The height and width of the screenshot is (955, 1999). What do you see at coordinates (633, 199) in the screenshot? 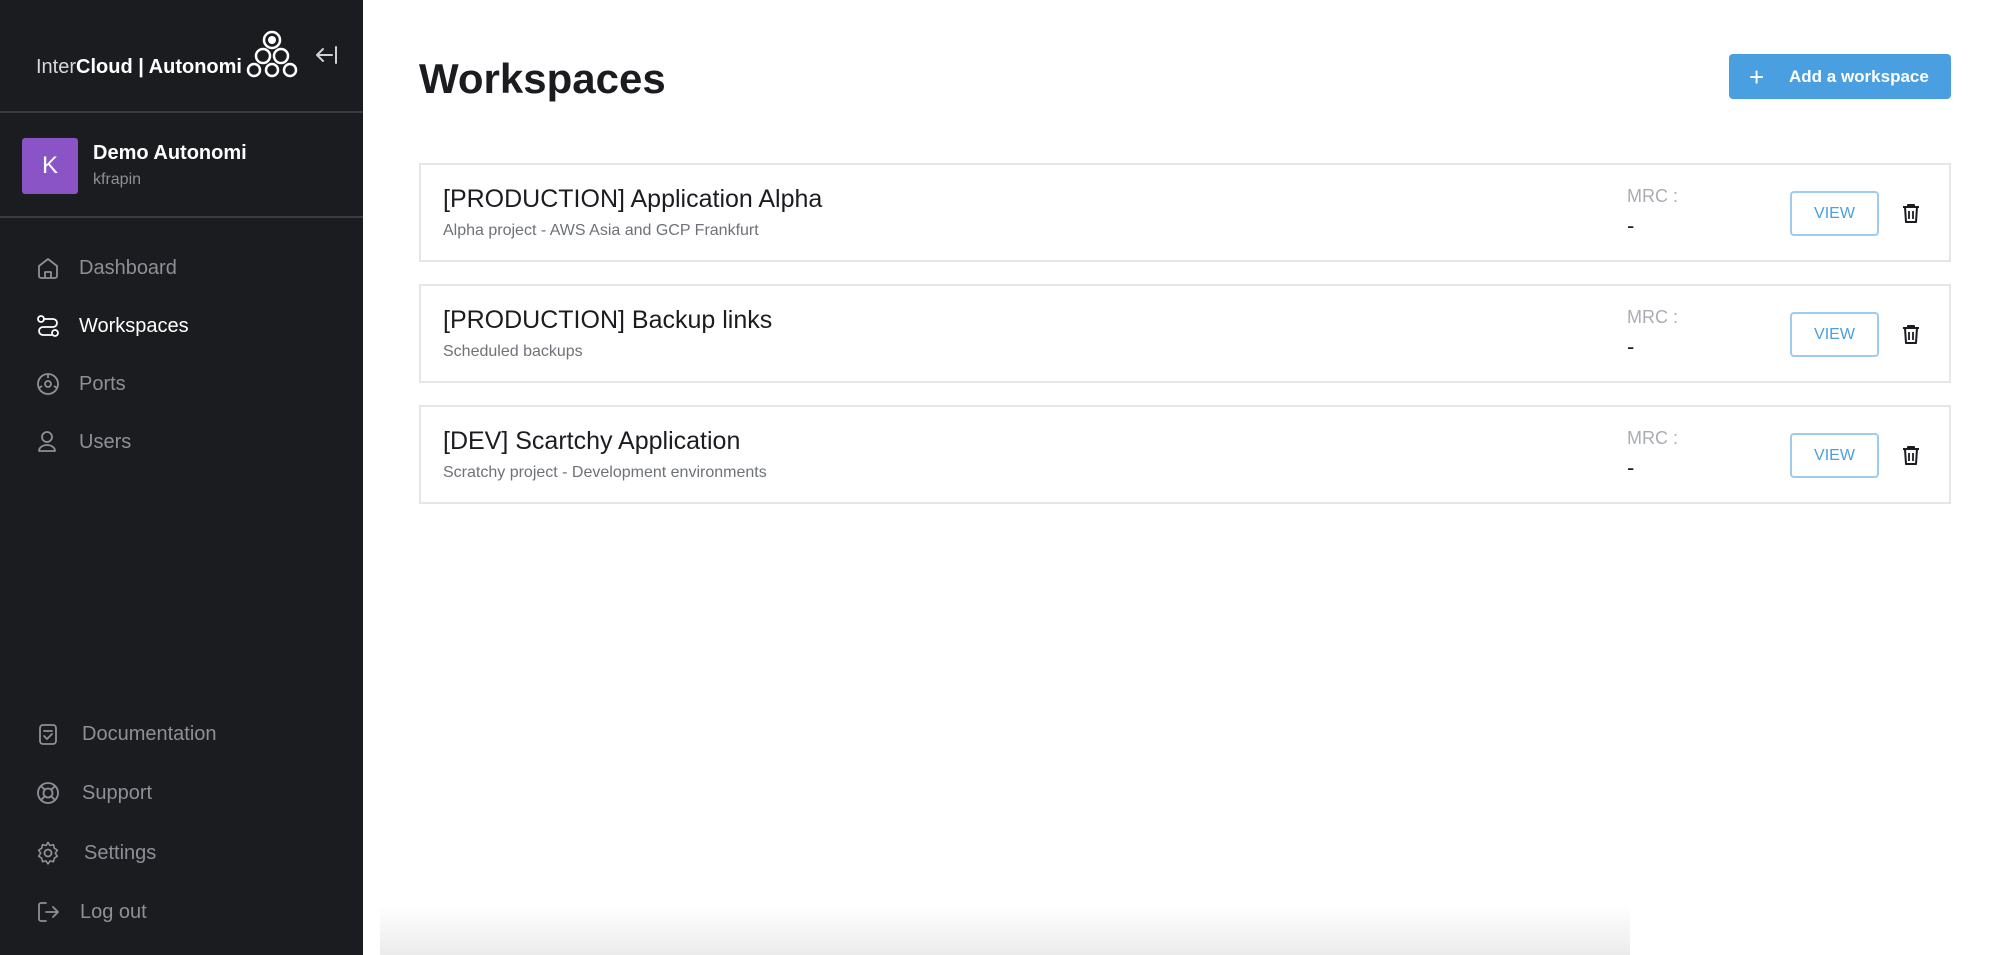
I see `workspace-title: [PRODUCTION] Application Alpha` at bounding box center [633, 199].